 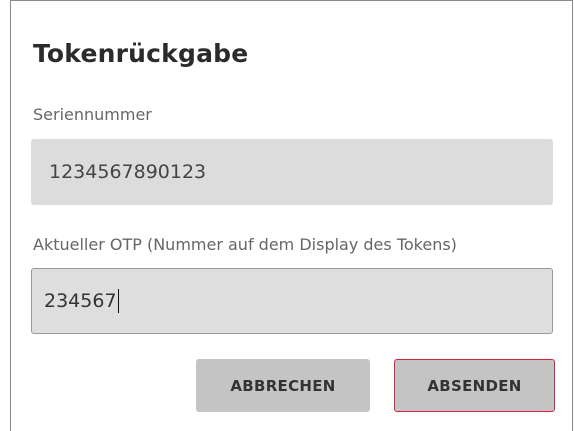 I want to click on submit-button: ABSENDEN, so click(x=474, y=385).